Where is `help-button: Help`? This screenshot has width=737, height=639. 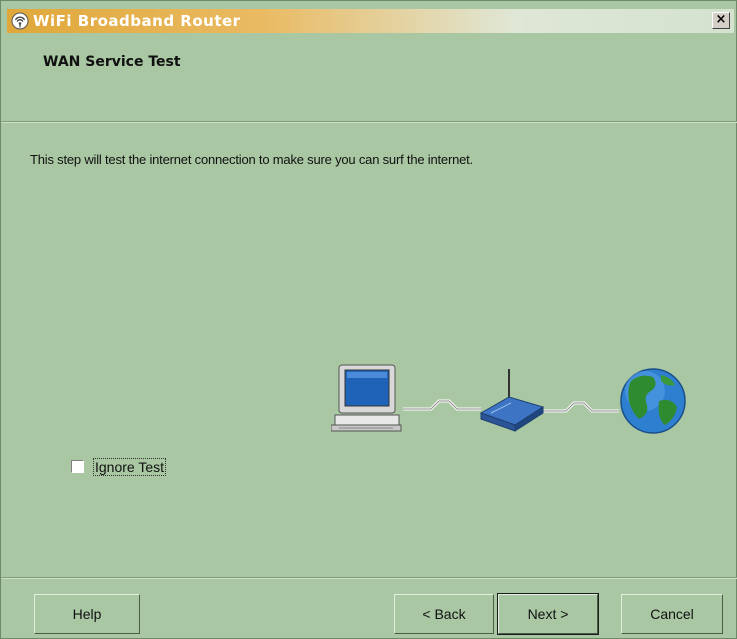
help-button: Help is located at coordinates (87, 614).